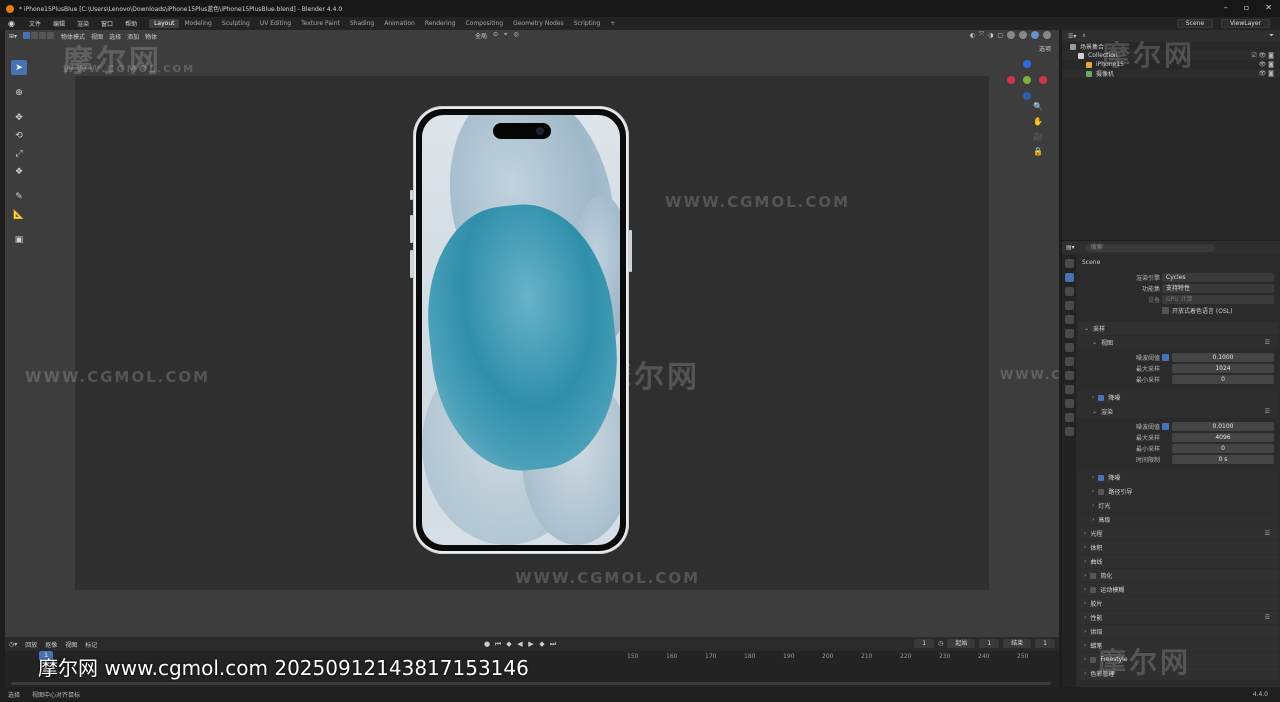 The image size is (1280, 702). Describe the element at coordinates (1070, 247) in the screenshot. I see `properties-editor-icon: ▤▾` at that location.